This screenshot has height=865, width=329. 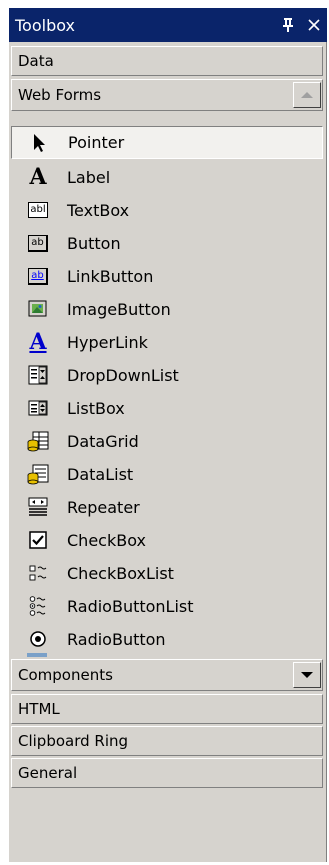 I want to click on button-icon: ab, so click(x=38, y=243).